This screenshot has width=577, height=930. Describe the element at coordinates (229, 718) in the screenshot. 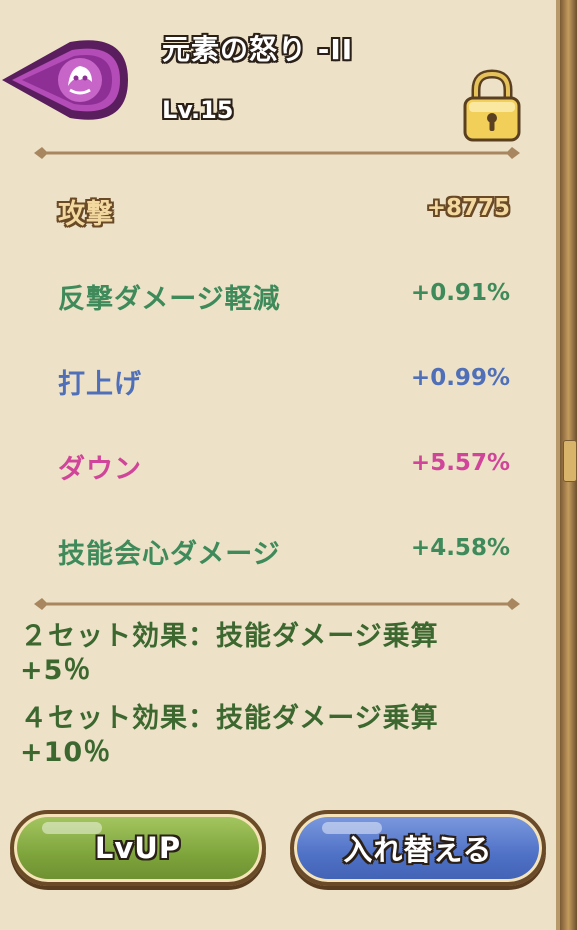

I see `set-effect-text: ４セット効果：技能ダメージ乗算` at that location.